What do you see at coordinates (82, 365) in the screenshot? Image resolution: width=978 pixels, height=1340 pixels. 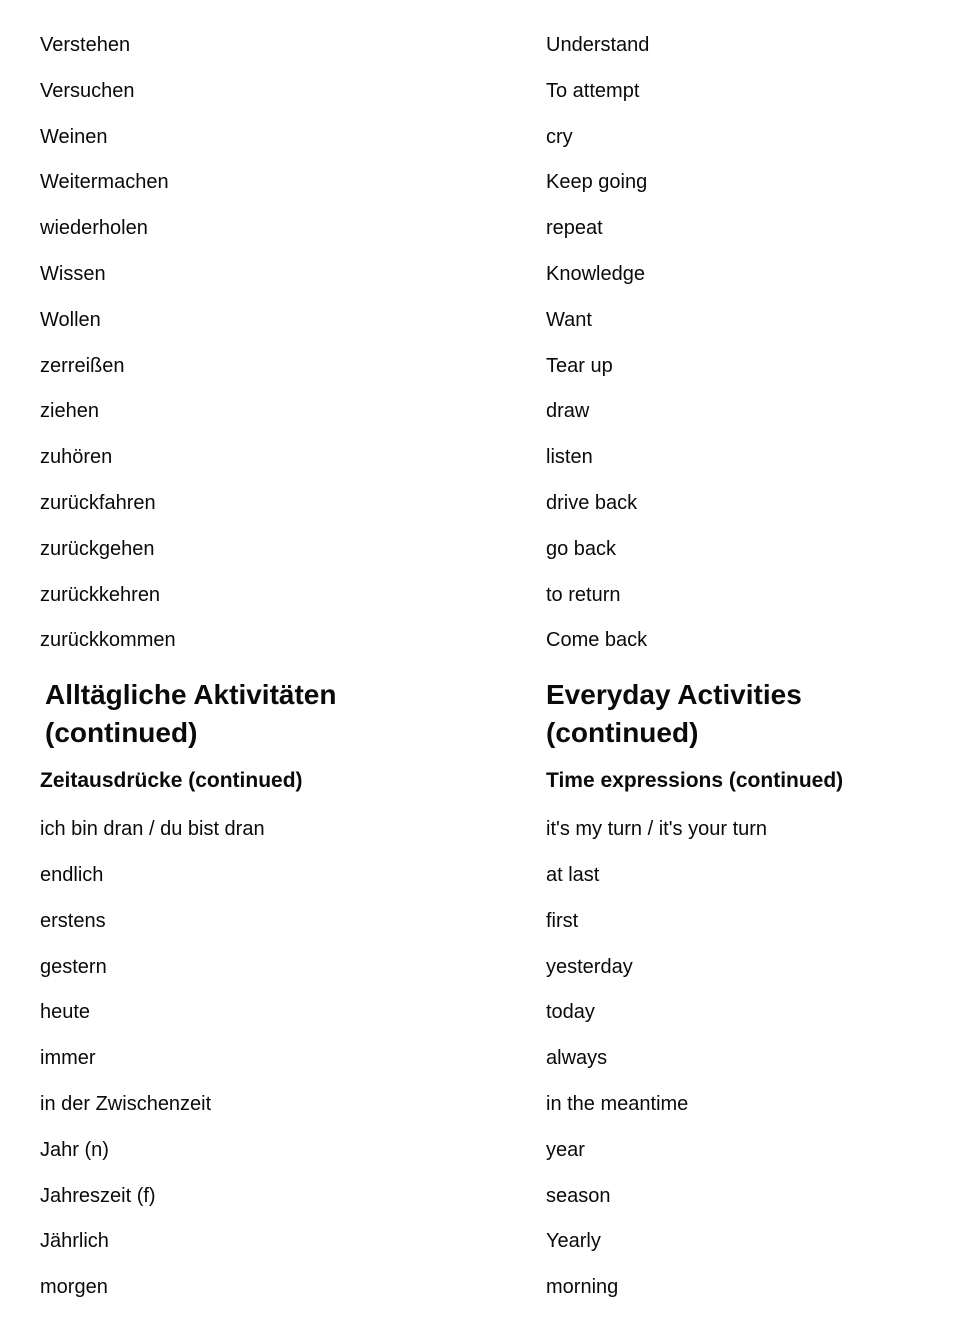 I see `vocabulary-term: zerreißen` at bounding box center [82, 365].